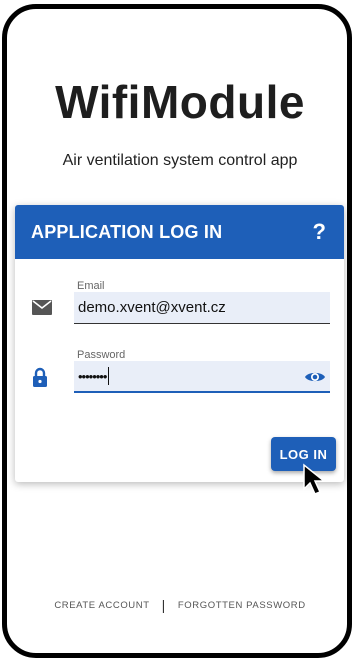  What do you see at coordinates (242, 605) in the screenshot?
I see `forgotten-password-link: FORGOTTEN PASSWORD` at bounding box center [242, 605].